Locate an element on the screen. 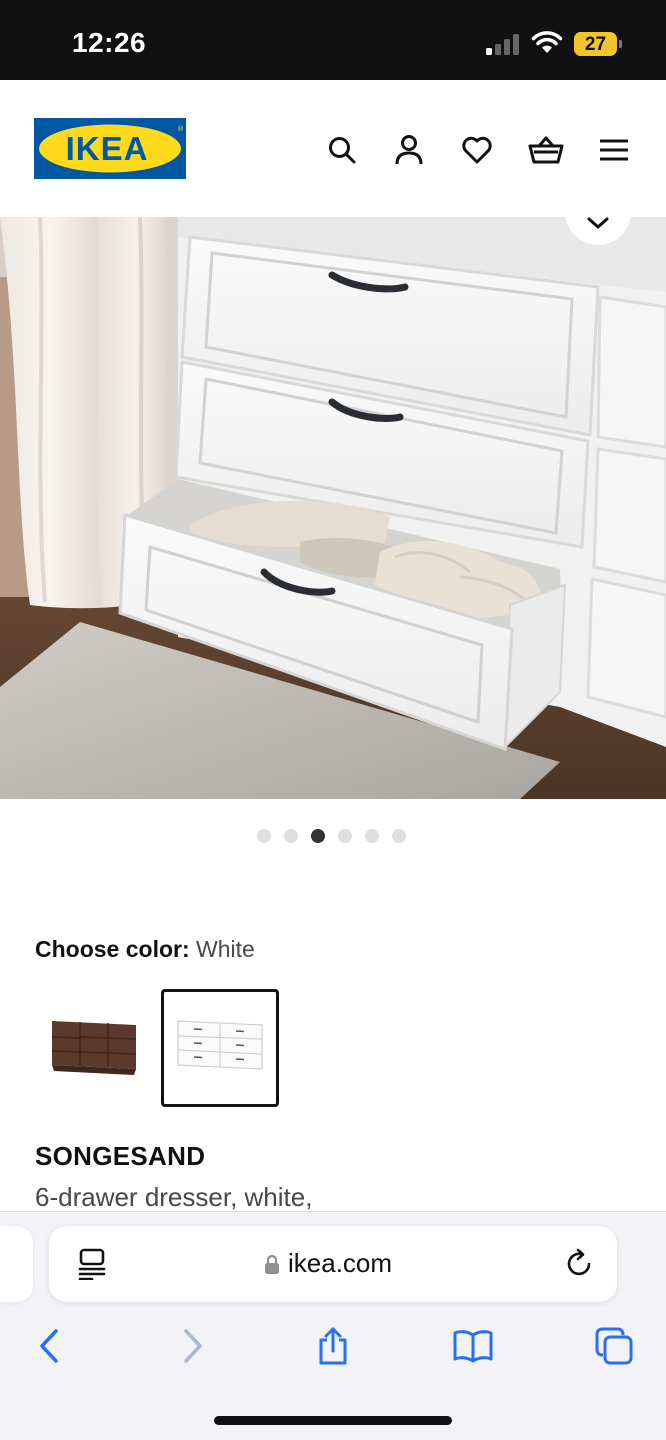 The width and height of the screenshot is (666, 1440). address-bar: ikea.com is located at coordinates (333, 1264).